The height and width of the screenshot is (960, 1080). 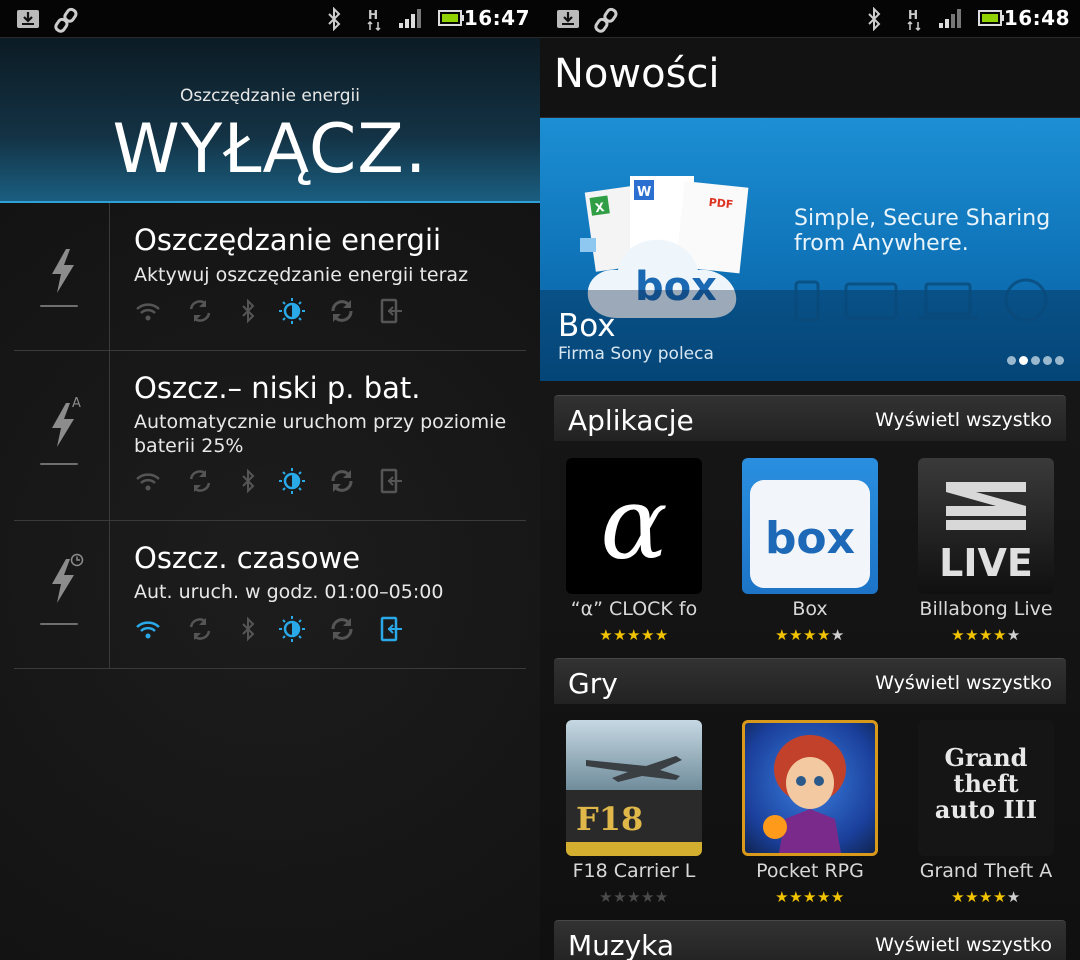 I want to click on app-item: F18 F18 Carrier L ★★★★★, so click(x=634, y=815).